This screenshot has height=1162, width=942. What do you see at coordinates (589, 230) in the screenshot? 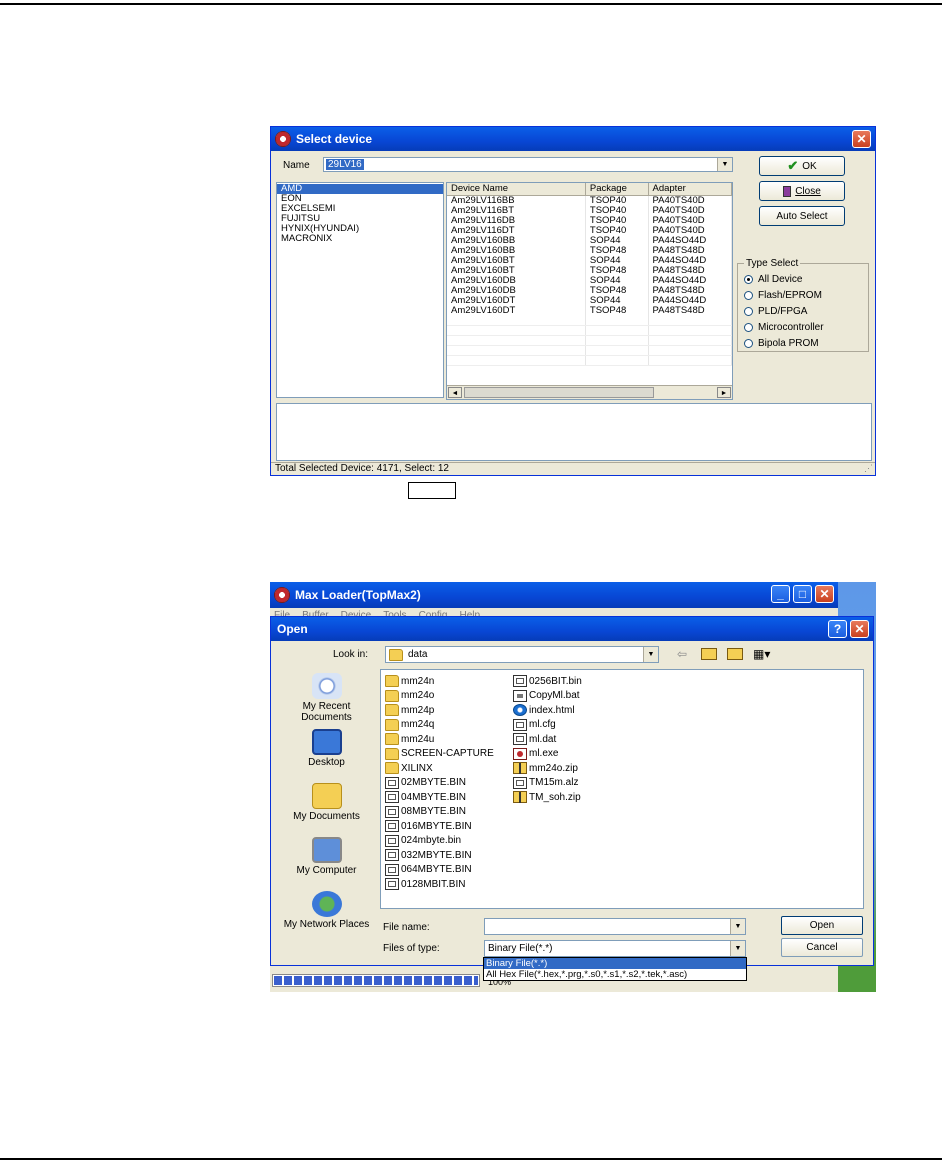
I see `table-row: Am29LV116DT TSOP40 PA40TS40D` at bounding box center [589, 230].